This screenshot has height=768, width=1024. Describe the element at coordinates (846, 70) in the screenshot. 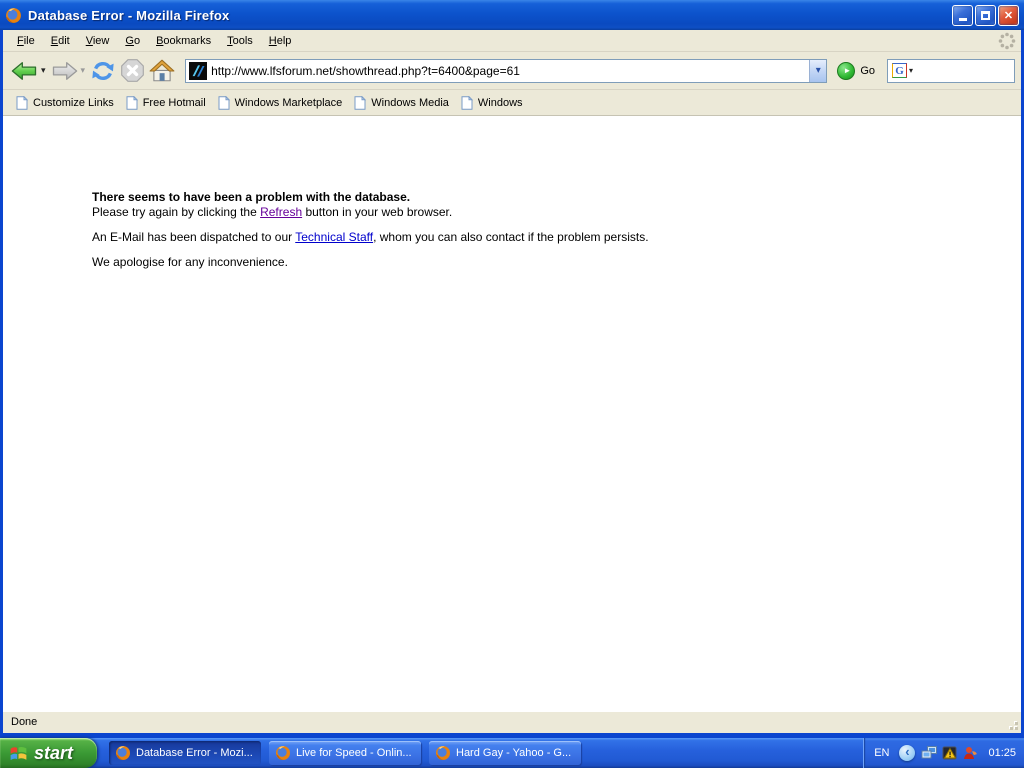

I see `go-icon: ►` at that location.